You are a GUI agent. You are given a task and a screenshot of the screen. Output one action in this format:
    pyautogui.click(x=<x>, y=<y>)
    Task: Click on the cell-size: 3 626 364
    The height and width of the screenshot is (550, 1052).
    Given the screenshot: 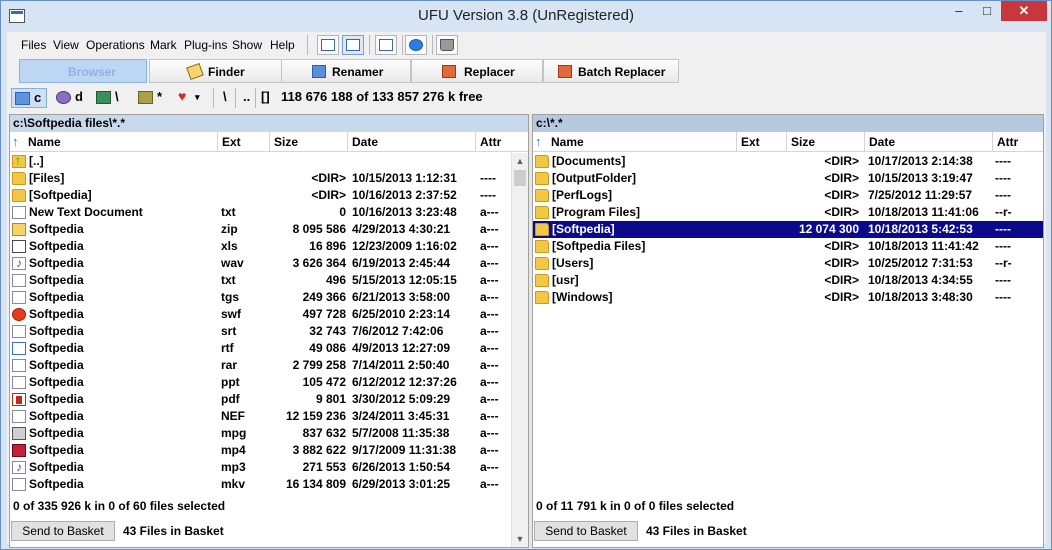 What is the action you would take?
    pyautogui.click(x=319, y=263)
    